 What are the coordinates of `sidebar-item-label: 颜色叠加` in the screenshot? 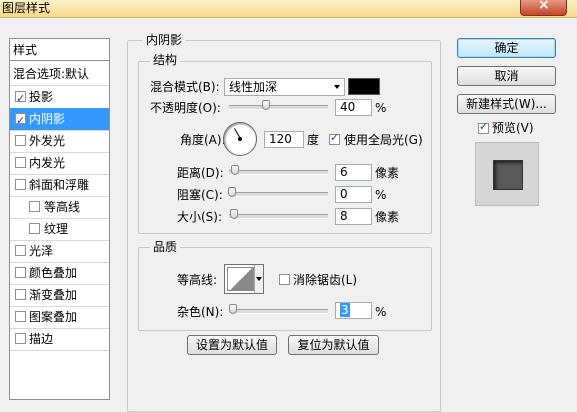 It's located at (53, 273).